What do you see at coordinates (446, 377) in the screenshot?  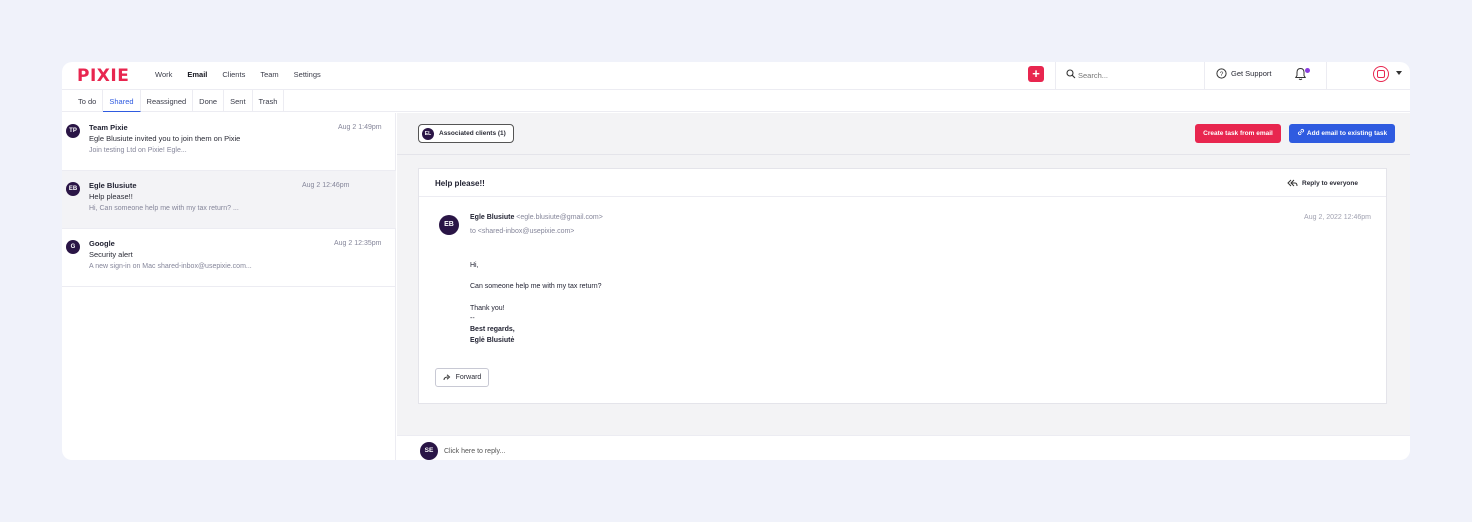 I see `forward-icon` at bounding box center [446, 377].